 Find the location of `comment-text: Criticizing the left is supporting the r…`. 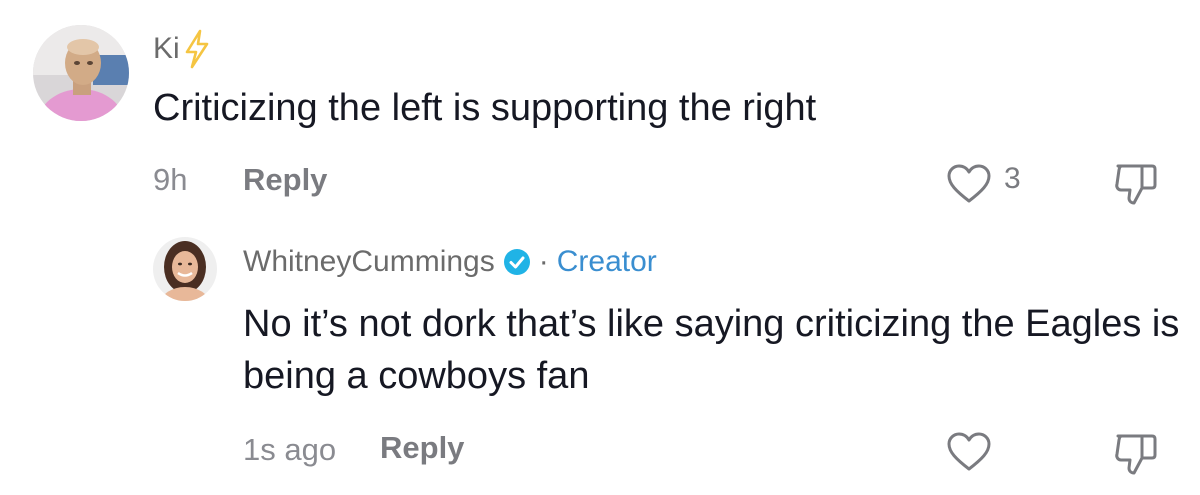

comment-text: Criticizing the left is supporting the r… is located at coordinates (485, 108).